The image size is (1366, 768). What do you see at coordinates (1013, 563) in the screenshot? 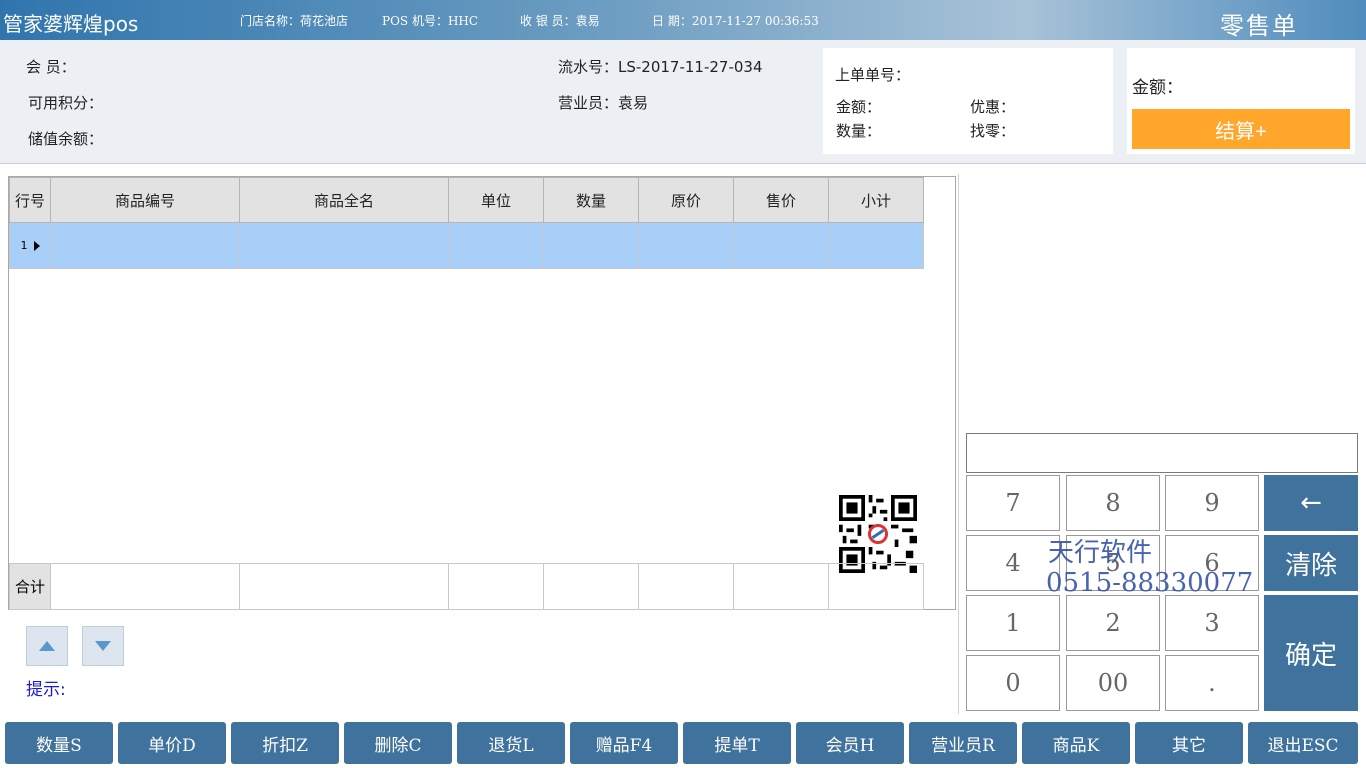
I see `key-4: 4` at bounding box center [1013, 563].